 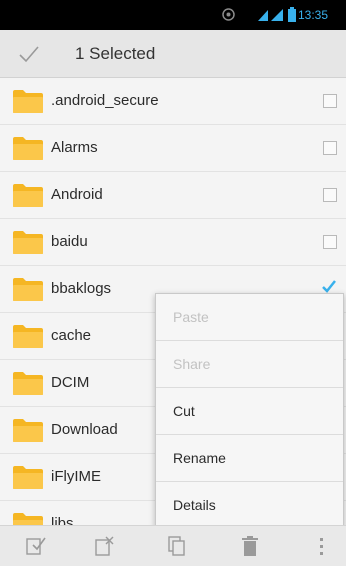 What do you see at coordinates (69, 241) in the screenshot?
I see `file-name: baidu` at bounding box center [69, 241].